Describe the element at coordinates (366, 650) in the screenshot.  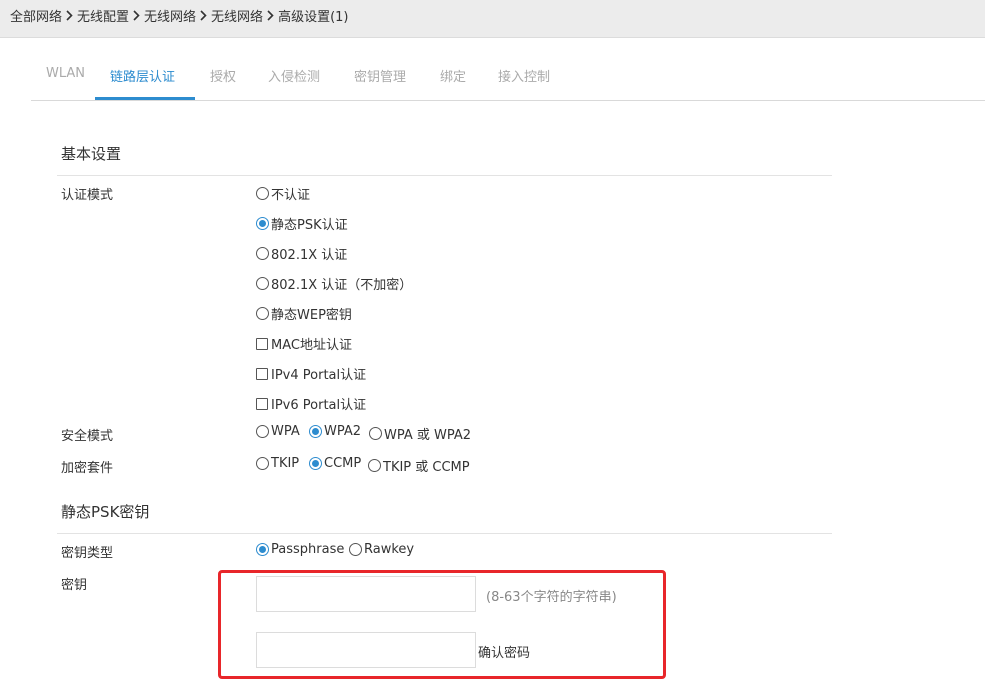
I see `confirm-key-input` at that location.